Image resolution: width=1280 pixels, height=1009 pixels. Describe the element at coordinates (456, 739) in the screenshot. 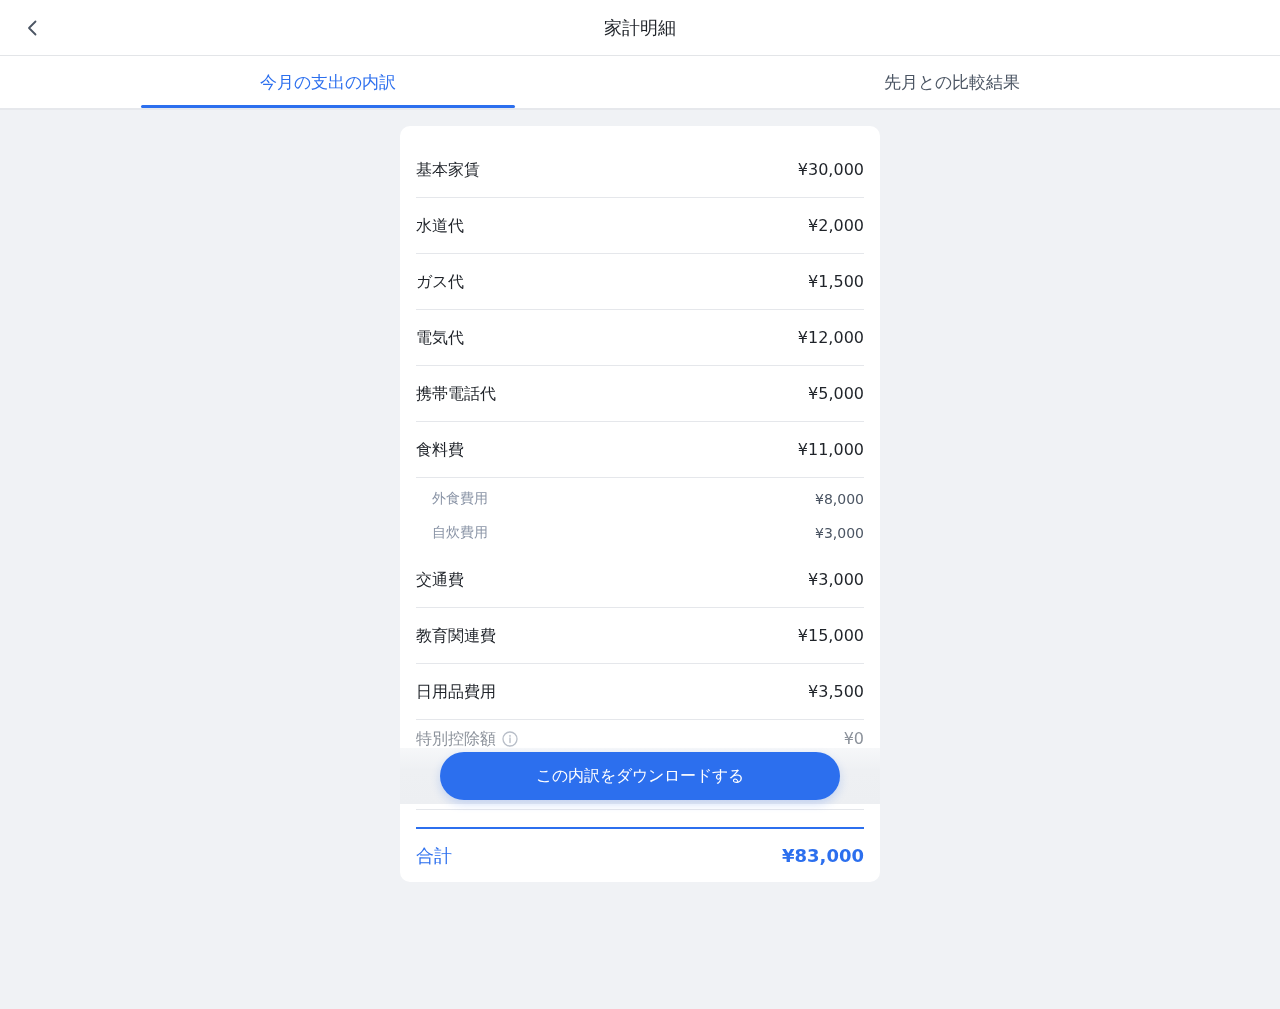

I see `item-label: 特別控除額` at that location.